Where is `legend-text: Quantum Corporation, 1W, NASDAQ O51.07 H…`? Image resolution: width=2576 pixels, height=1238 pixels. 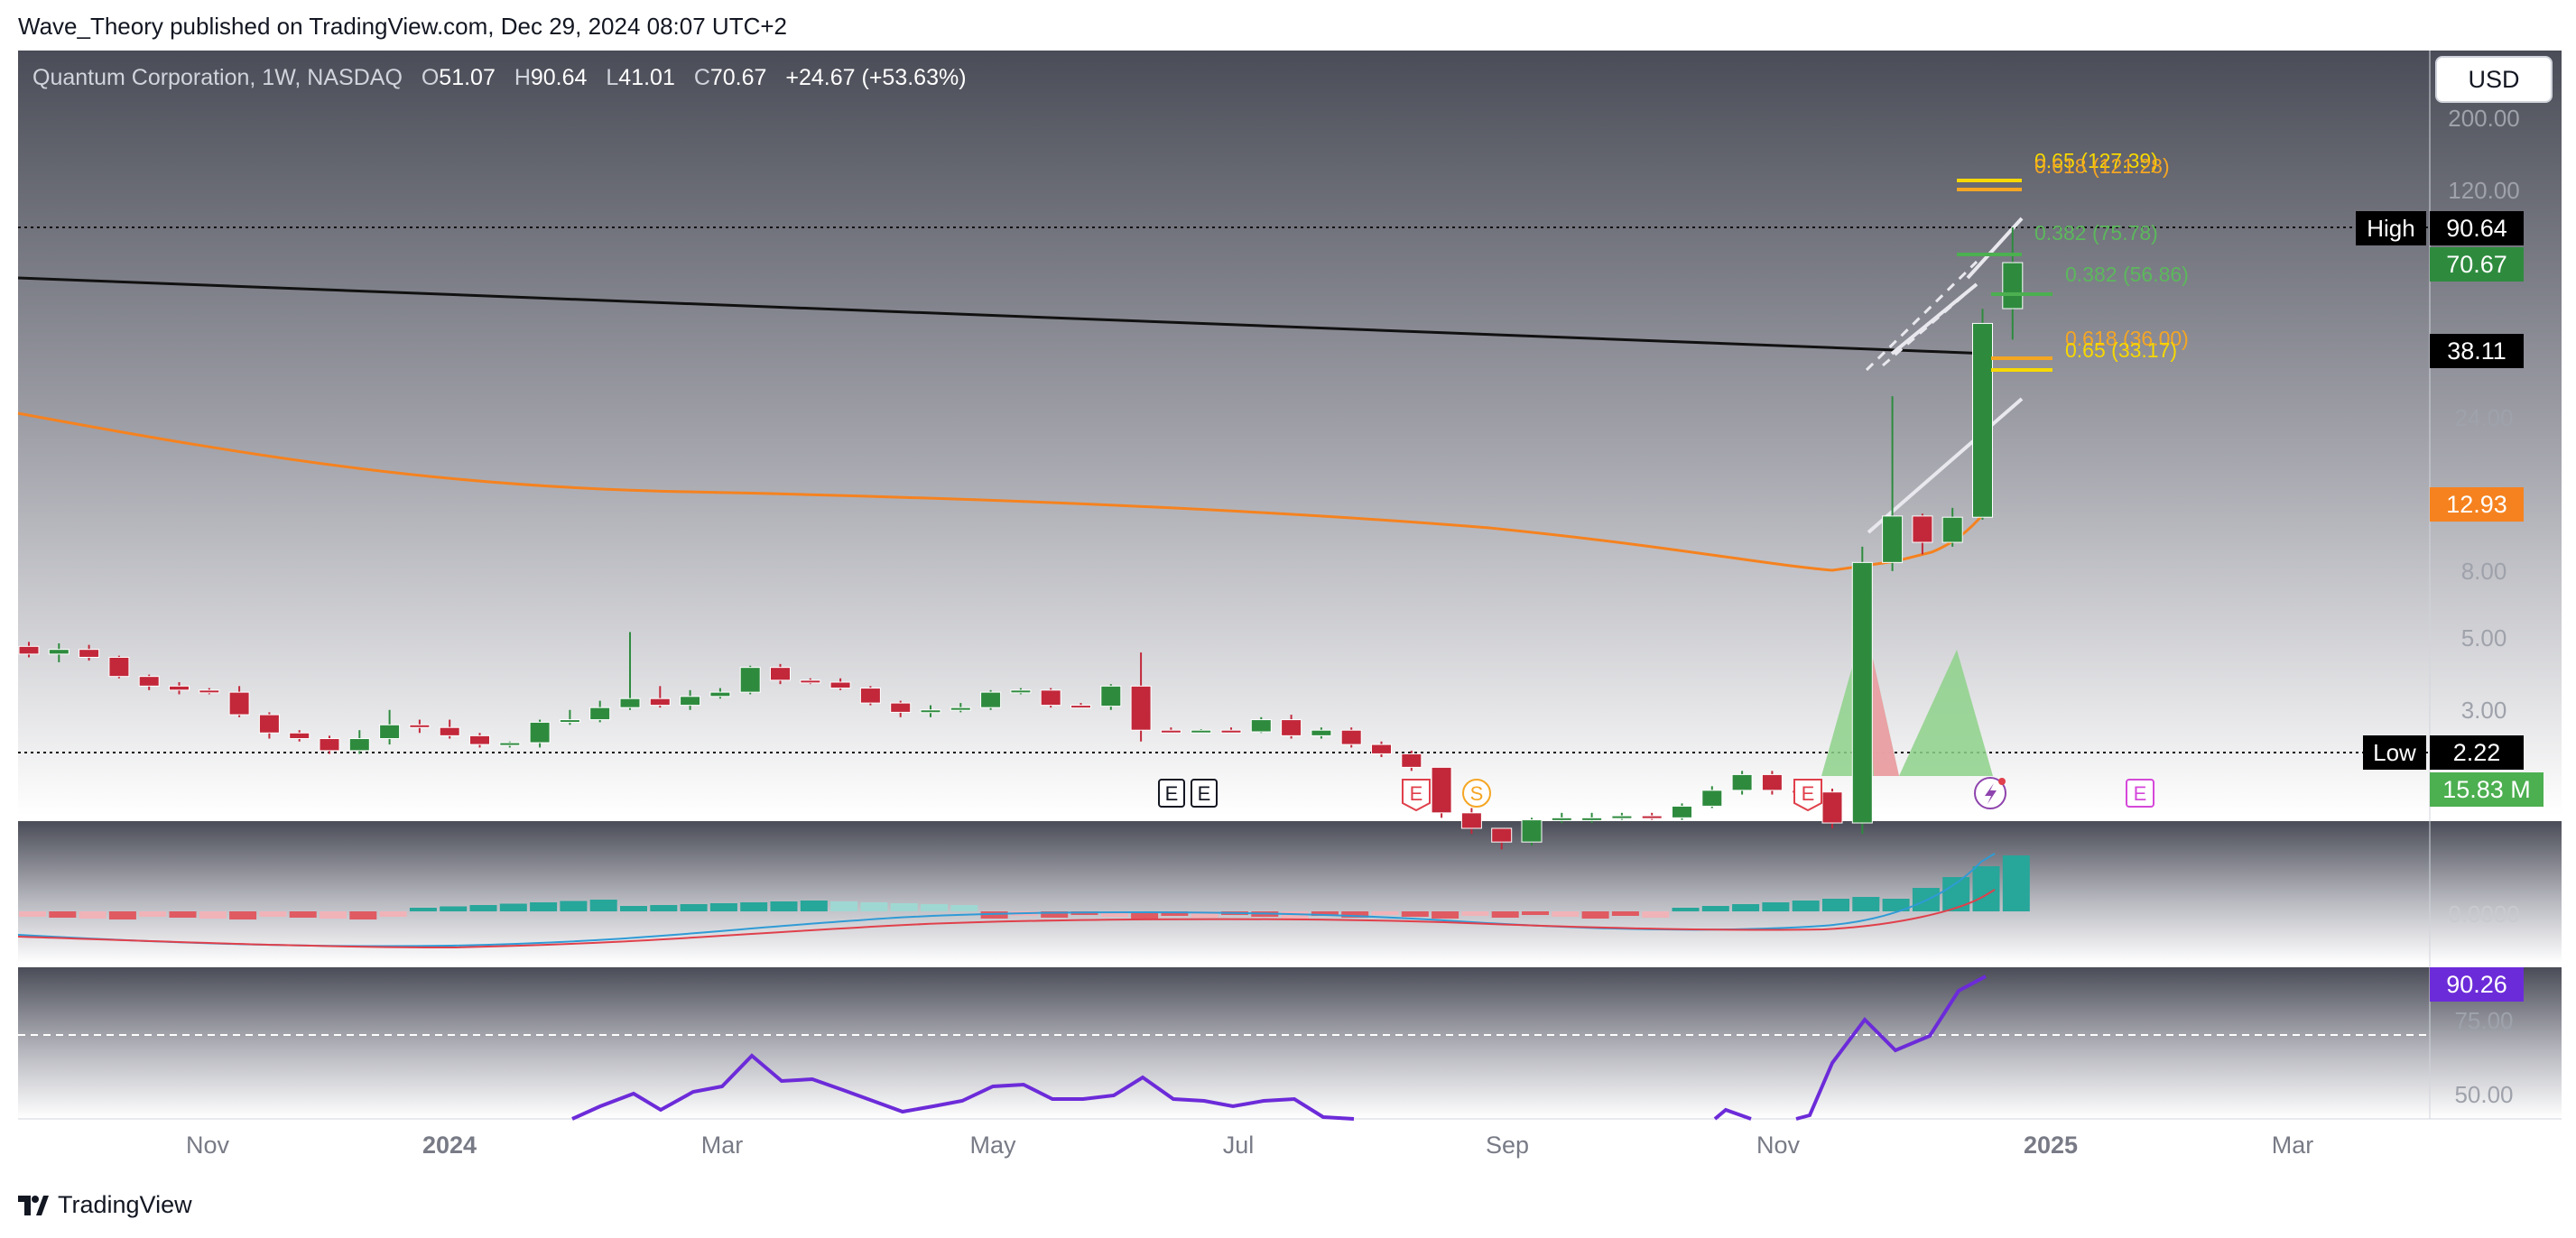
legend-text: Quantum Corporation, 1W, NASDAQ O51.07 H… is located at coordinates (500, 78).